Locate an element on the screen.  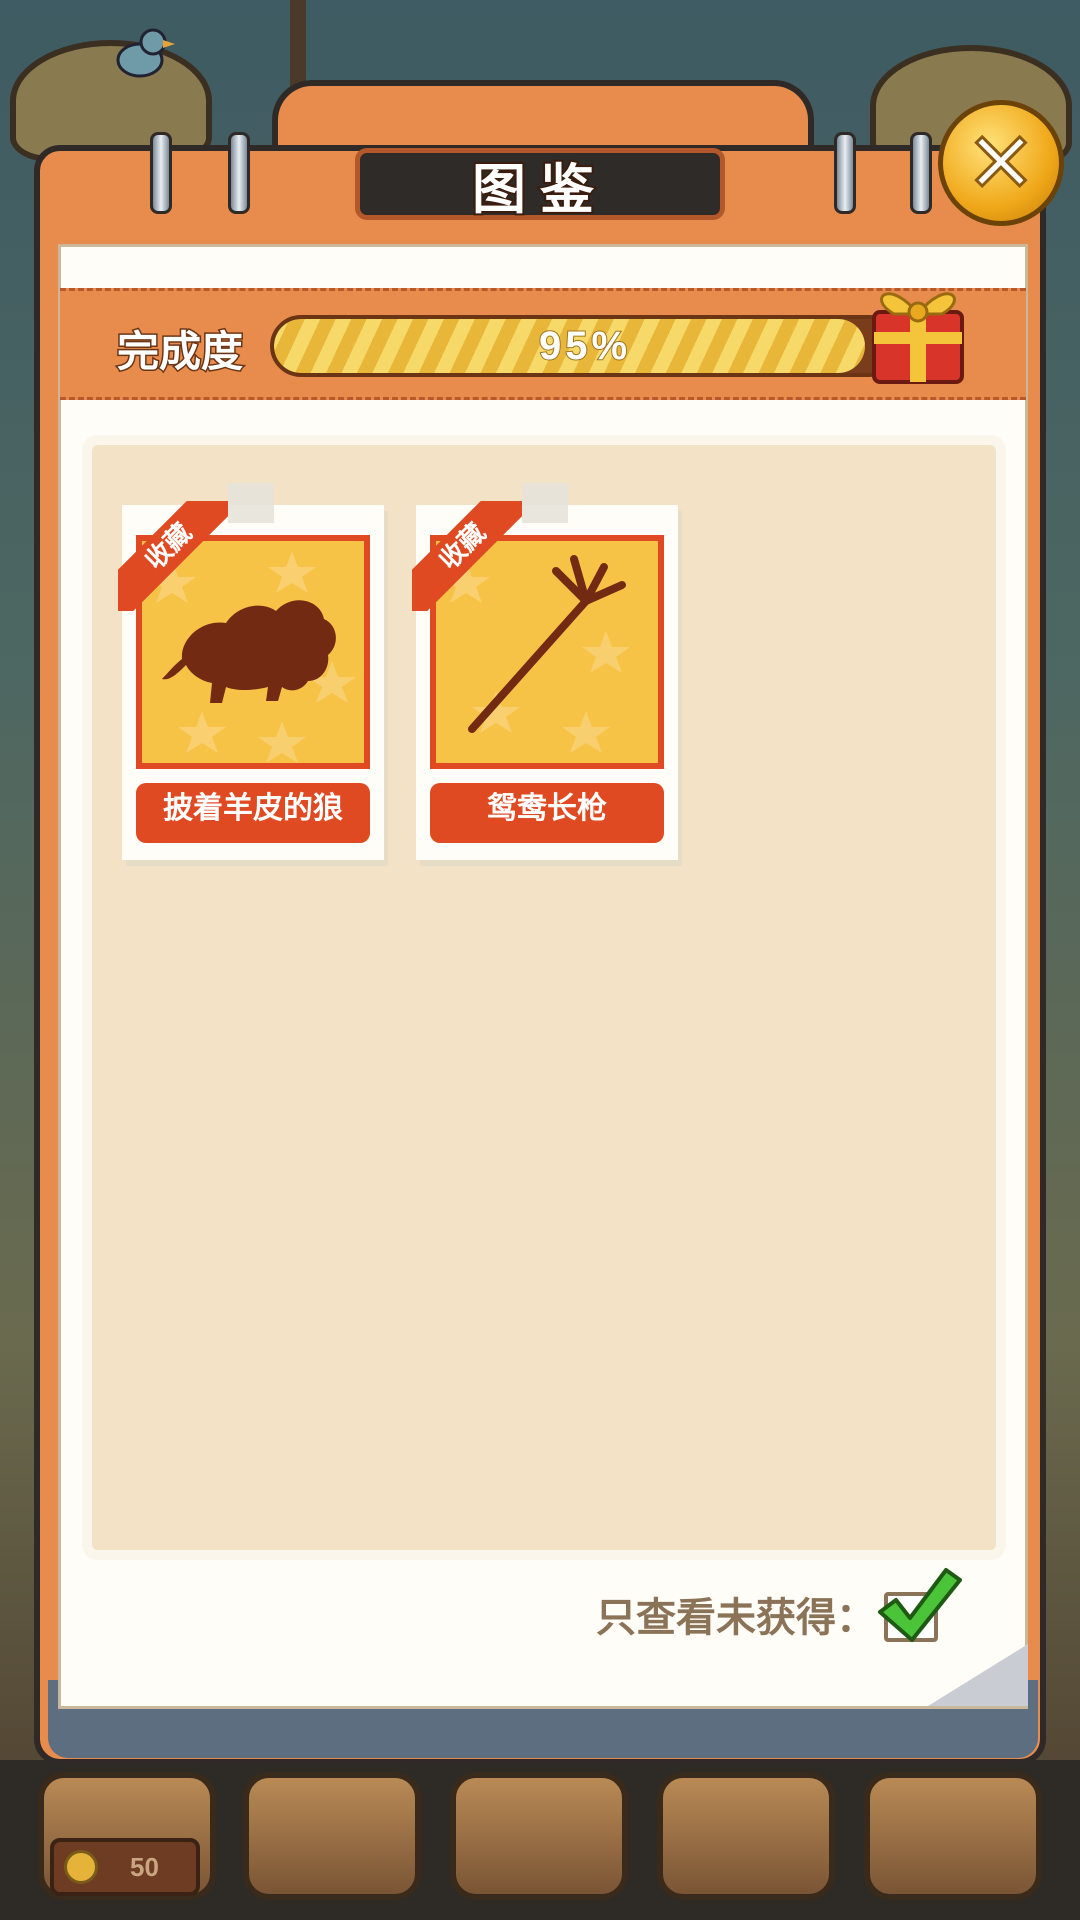
page-curl is located at coordinates (978, 1675).